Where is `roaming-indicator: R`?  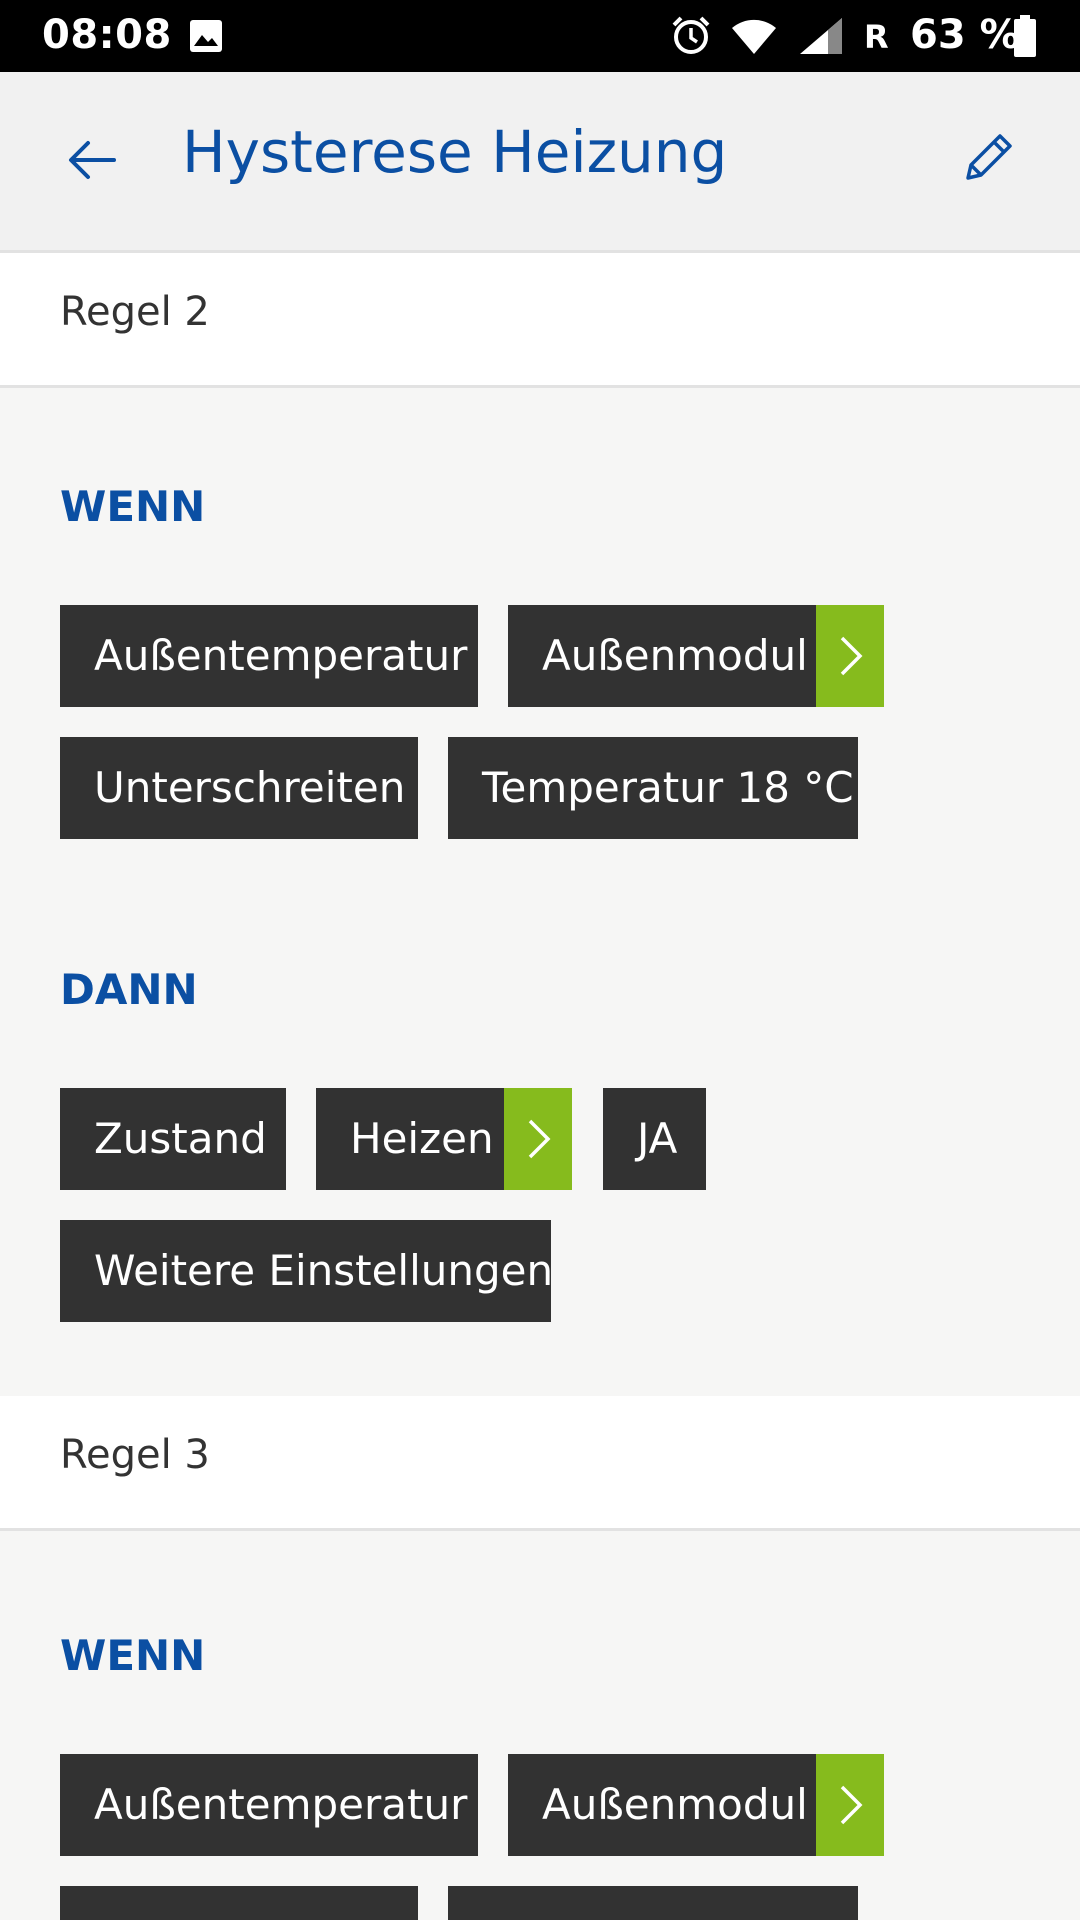
roaming-indicator: R is located at coordinates (876, 37).